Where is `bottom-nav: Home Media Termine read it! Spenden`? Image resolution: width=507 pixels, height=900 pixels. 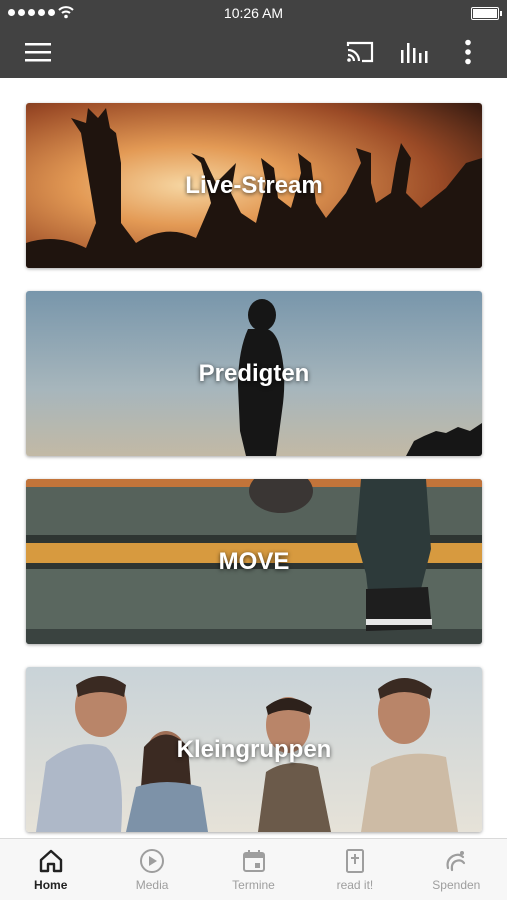
bottom-nav: Home Media Termine read it! Spenden is located at coordinates (253, 869).